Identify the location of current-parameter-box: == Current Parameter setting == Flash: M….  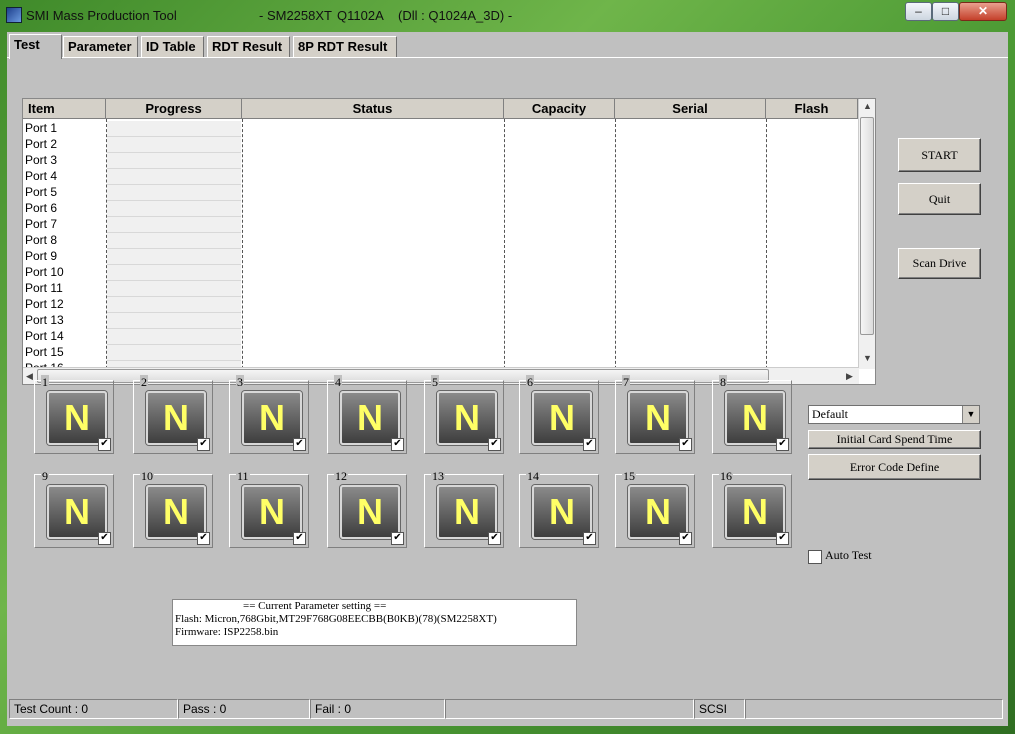
(374, 622).